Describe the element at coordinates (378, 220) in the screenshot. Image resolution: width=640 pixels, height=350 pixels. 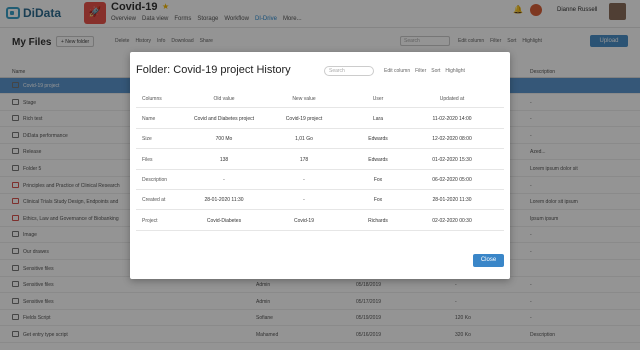
I see `history-cell: Richards` at that location.